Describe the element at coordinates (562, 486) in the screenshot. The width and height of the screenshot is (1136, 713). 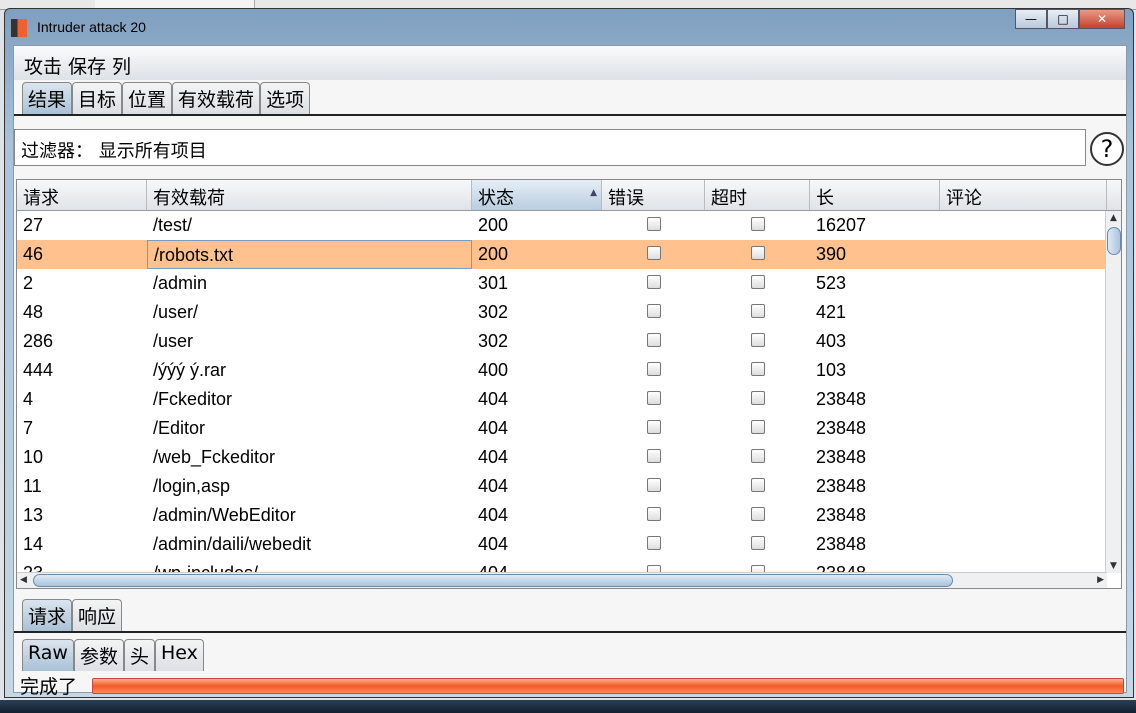
I see `table-row: 11/login,asp 404 23848` at that location.